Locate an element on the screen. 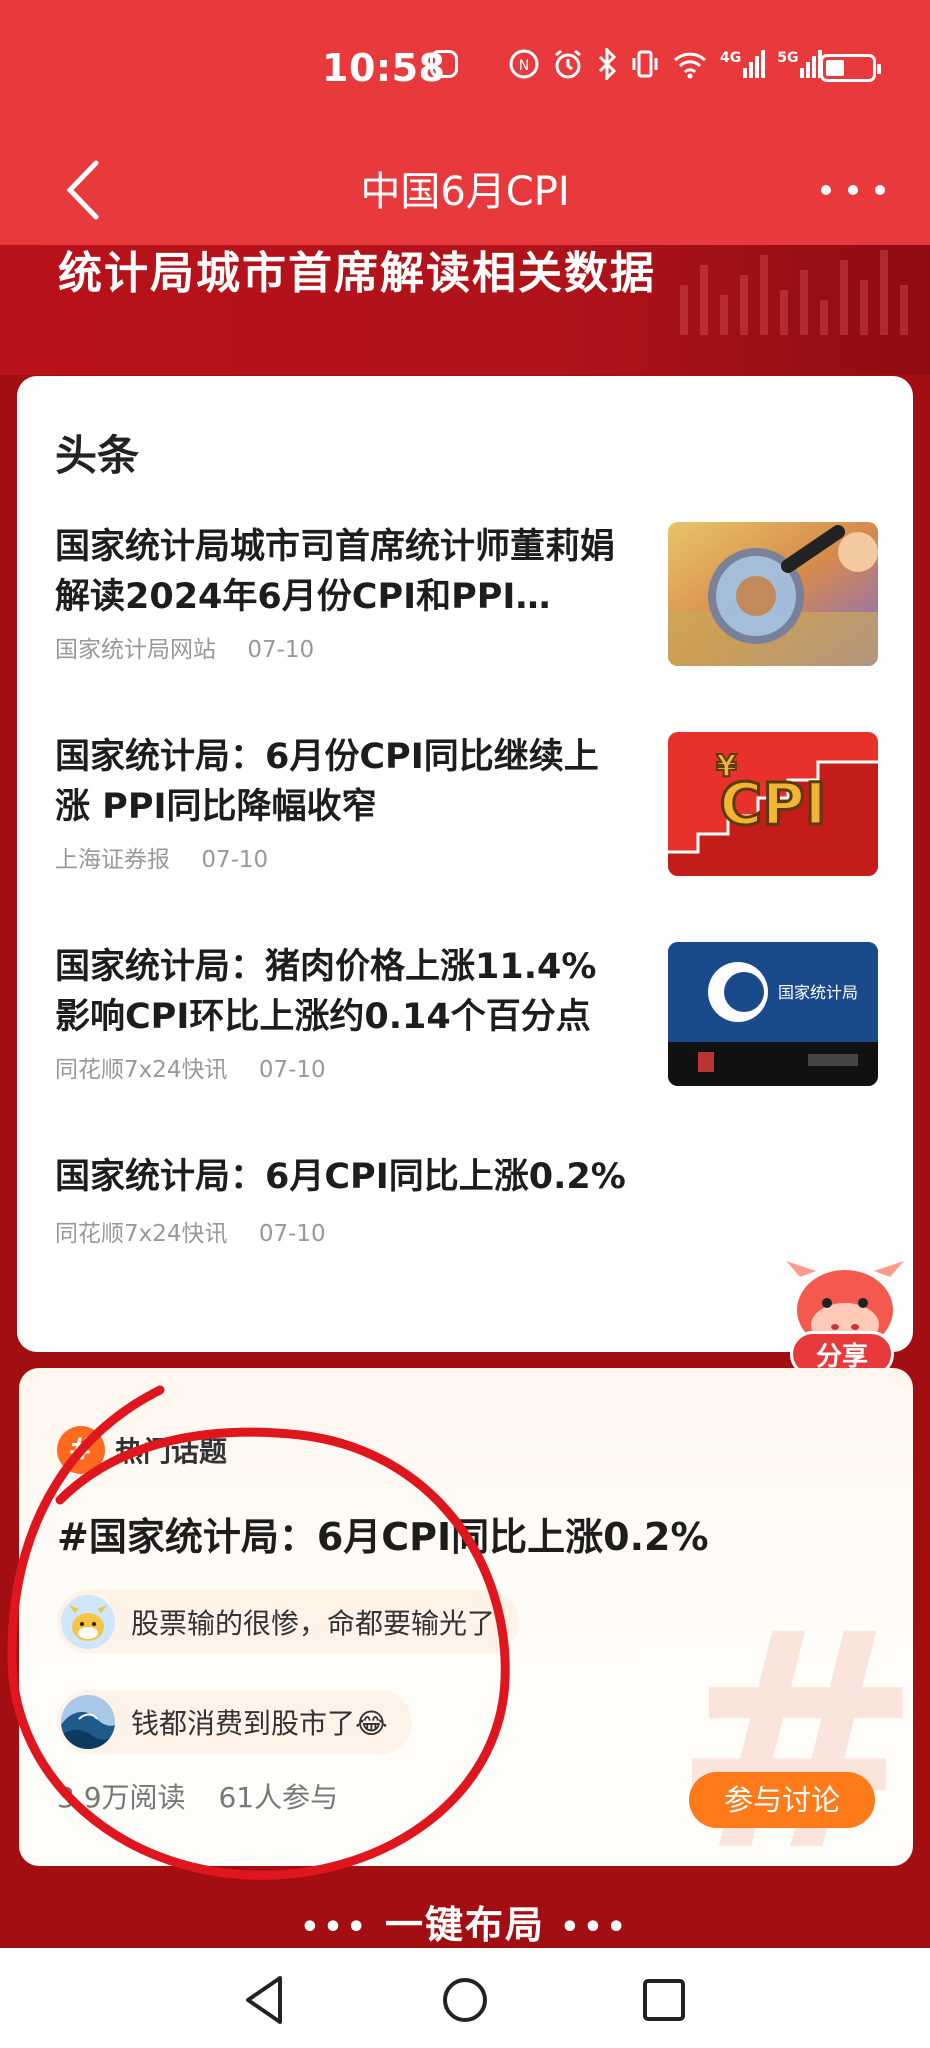 Image resolution: width=930 pixels, height=2048 pixels. one-click-layout-button: ••• 一键布局 ••• is located at coordinates (465, 1921).